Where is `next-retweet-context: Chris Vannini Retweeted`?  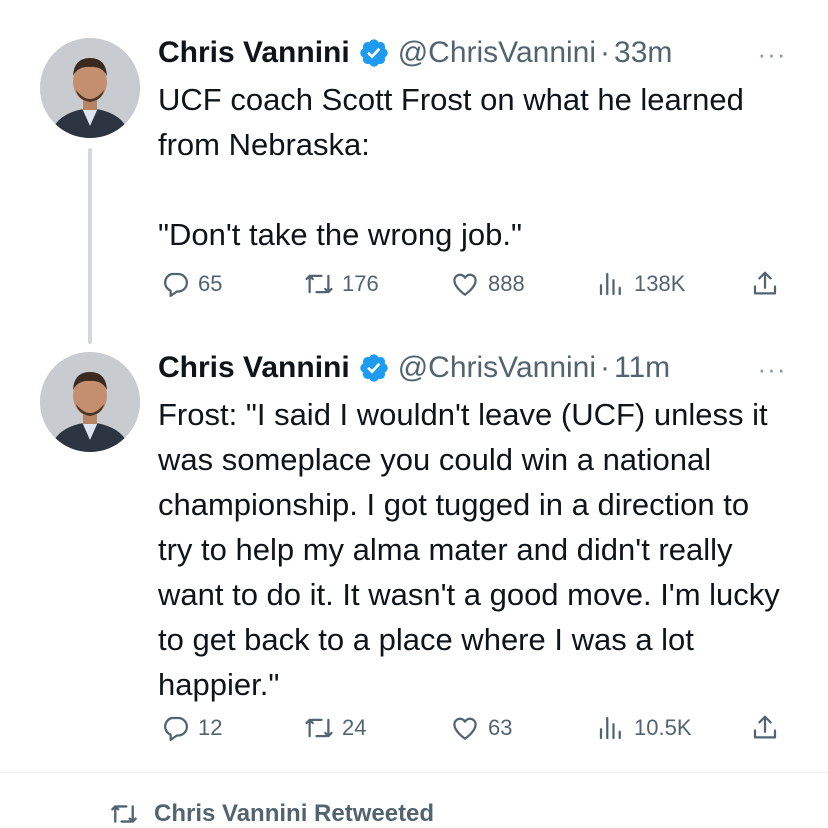 next-retweet-context: Chris Vannini Retweeted is located at coordinates (272, 814).